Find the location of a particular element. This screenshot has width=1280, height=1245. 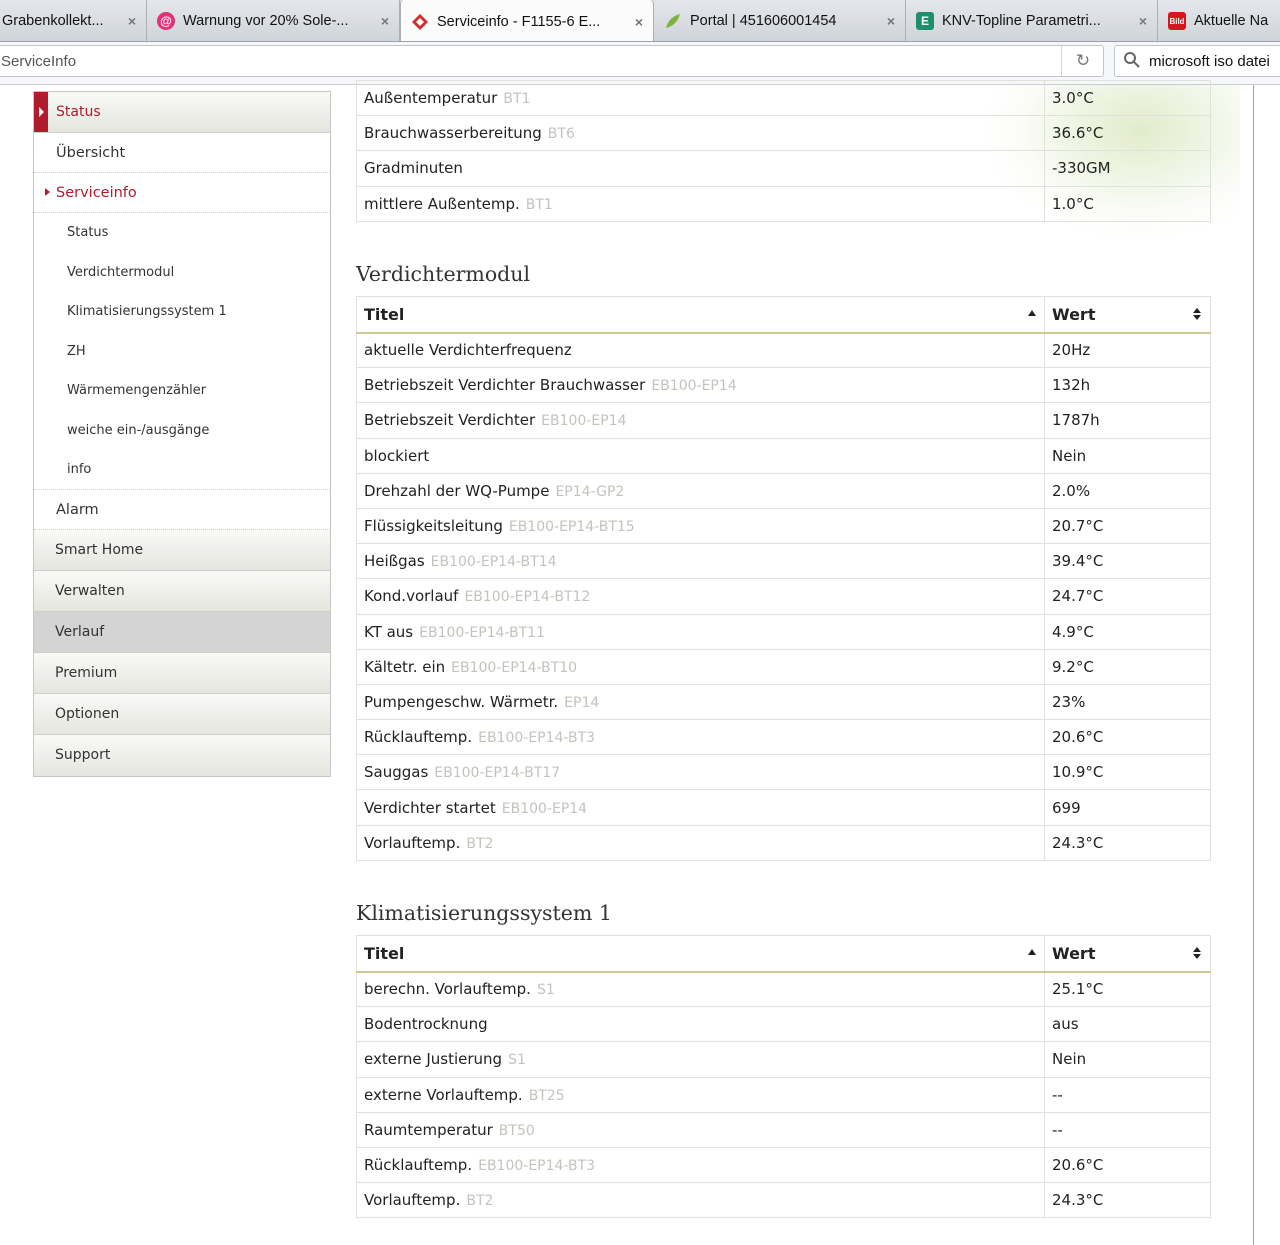

tab-serviceinfo: Serviceinfo - F1155-6 E... × is located at coordinates (527, 20).